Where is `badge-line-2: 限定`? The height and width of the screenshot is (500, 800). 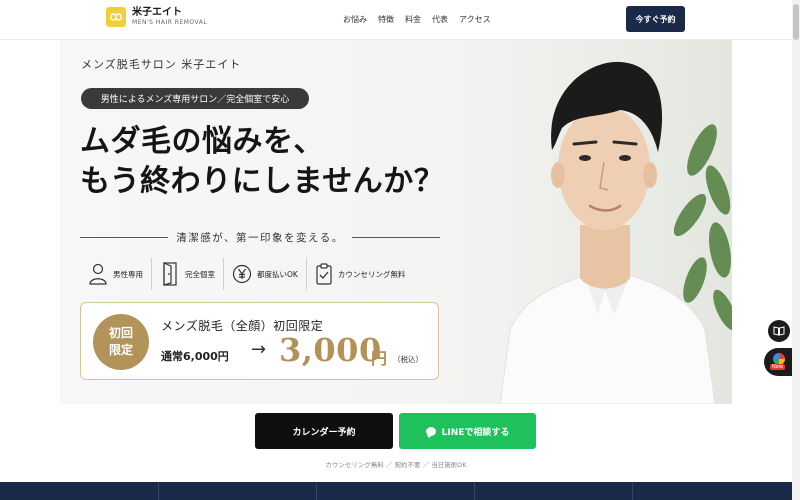 badge-line-2: 限定 is located at coordinates (120, 350).